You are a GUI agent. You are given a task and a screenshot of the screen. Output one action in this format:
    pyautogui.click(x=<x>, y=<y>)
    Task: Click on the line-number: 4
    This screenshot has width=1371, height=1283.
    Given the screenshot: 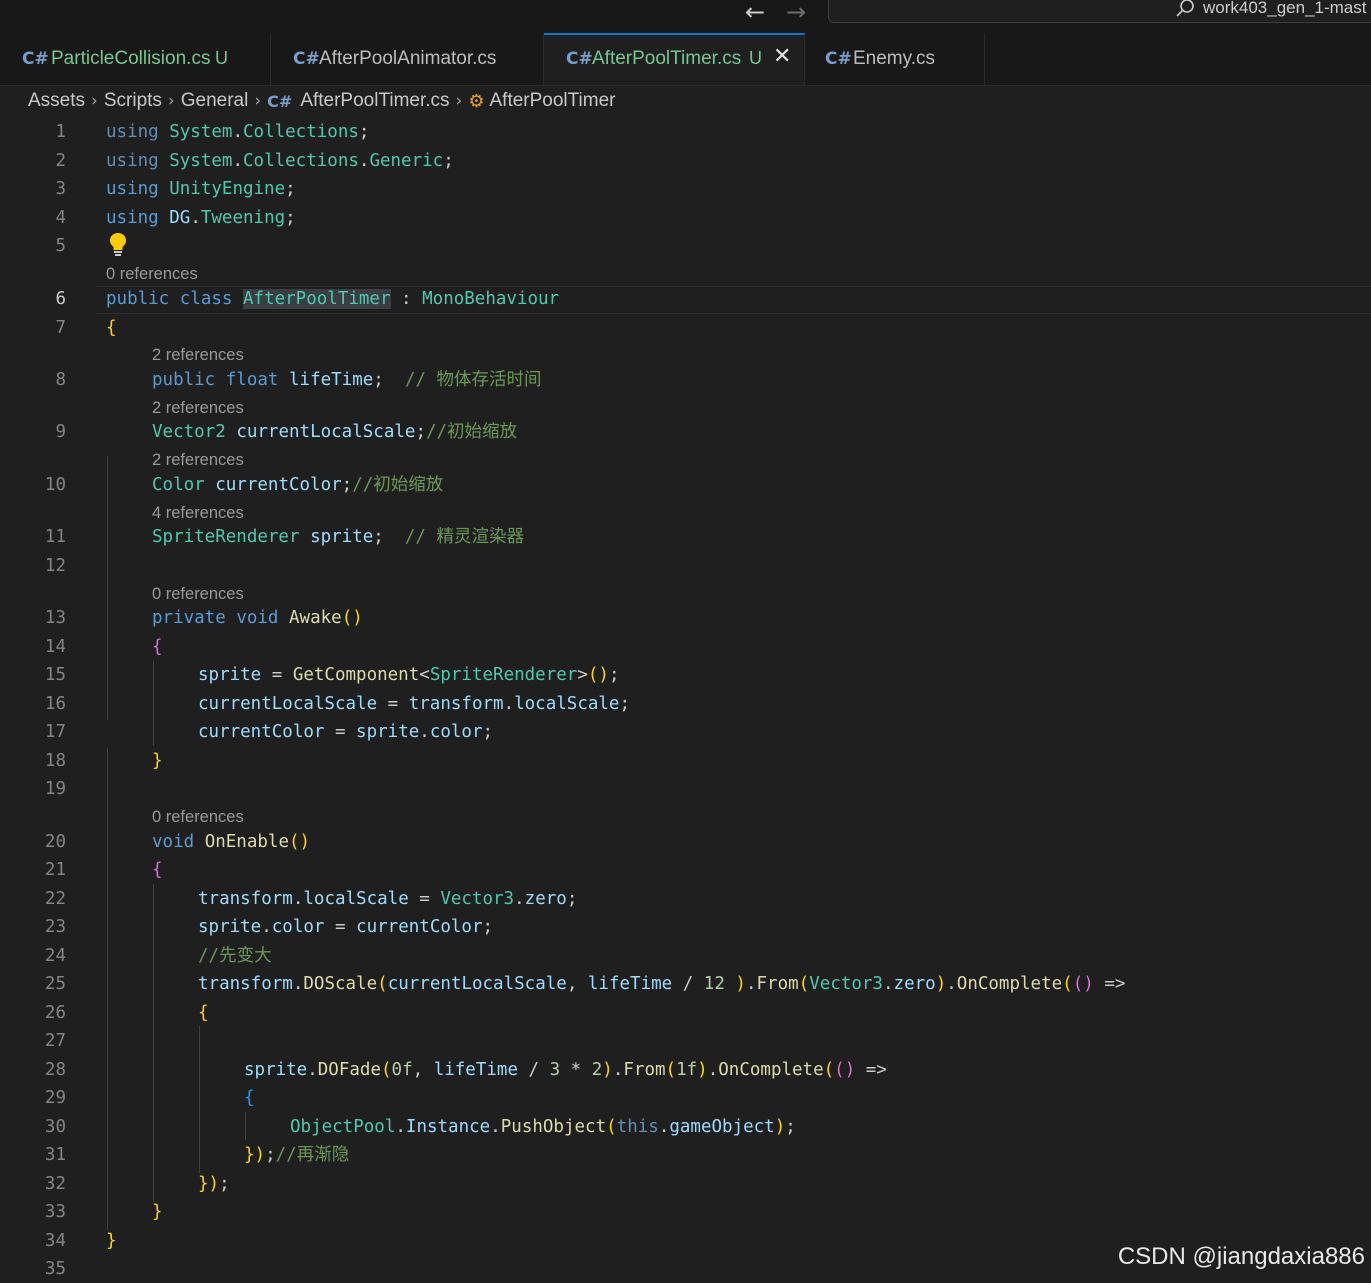 What is the action you would take?
    pyautogui.click(x=60, y=218)
    